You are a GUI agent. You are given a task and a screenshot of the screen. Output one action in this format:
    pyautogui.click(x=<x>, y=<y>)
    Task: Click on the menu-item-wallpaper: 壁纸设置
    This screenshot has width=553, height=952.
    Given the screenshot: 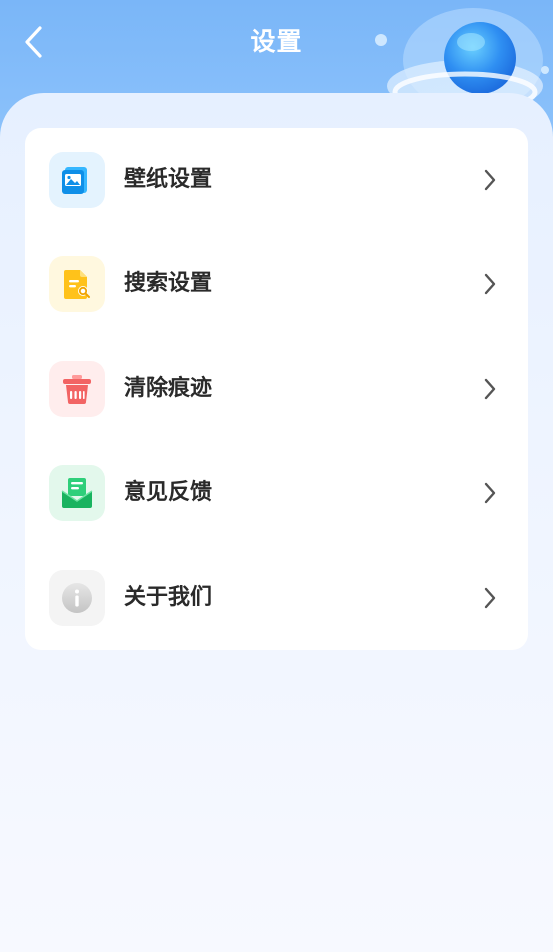 What is the action you would take?
    pyautogui.click(x=276, y=180)
    